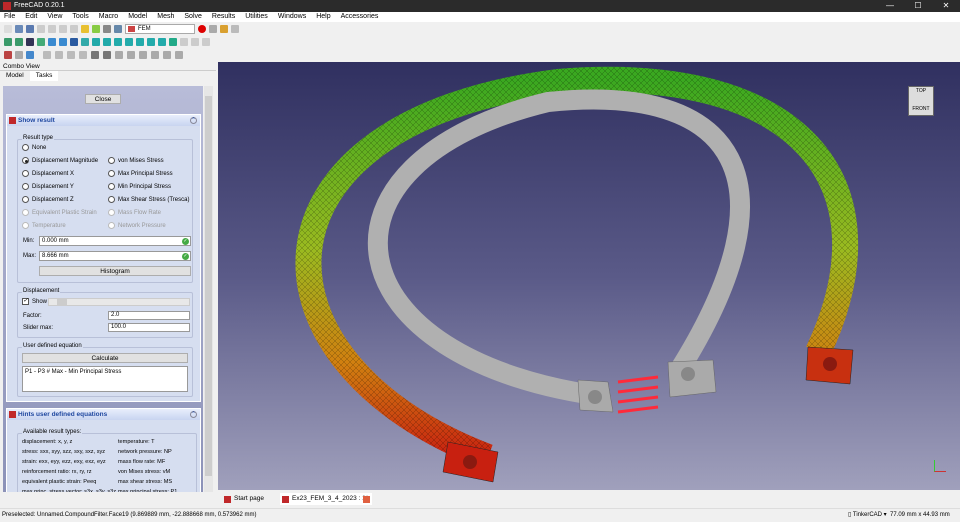 The height and width of the screenshot is (522, 960). What do you see at coordinates (920, 101) in the screenshot?
I see `navigation-cube: TOP FRONT` at bounding box center [920, 101].